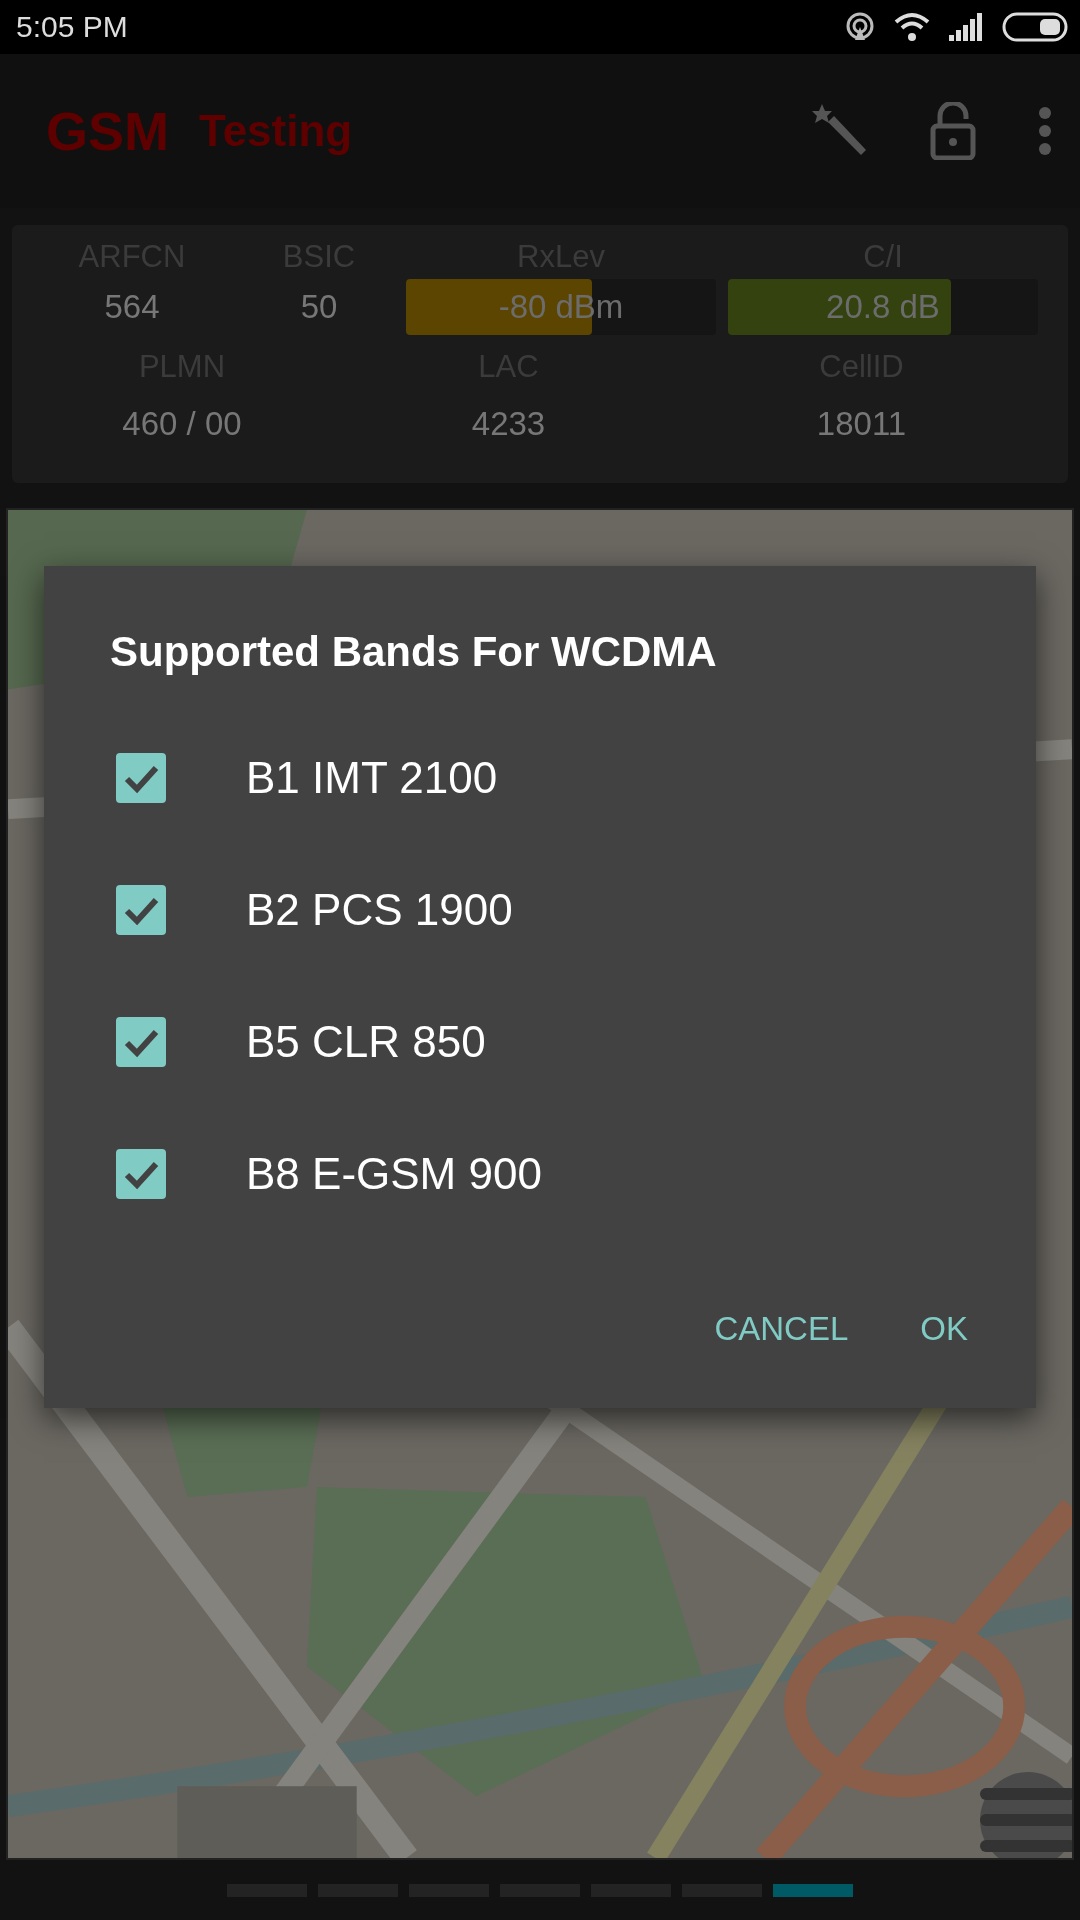  I want to click on app-title: GSM, so click(107, 131).